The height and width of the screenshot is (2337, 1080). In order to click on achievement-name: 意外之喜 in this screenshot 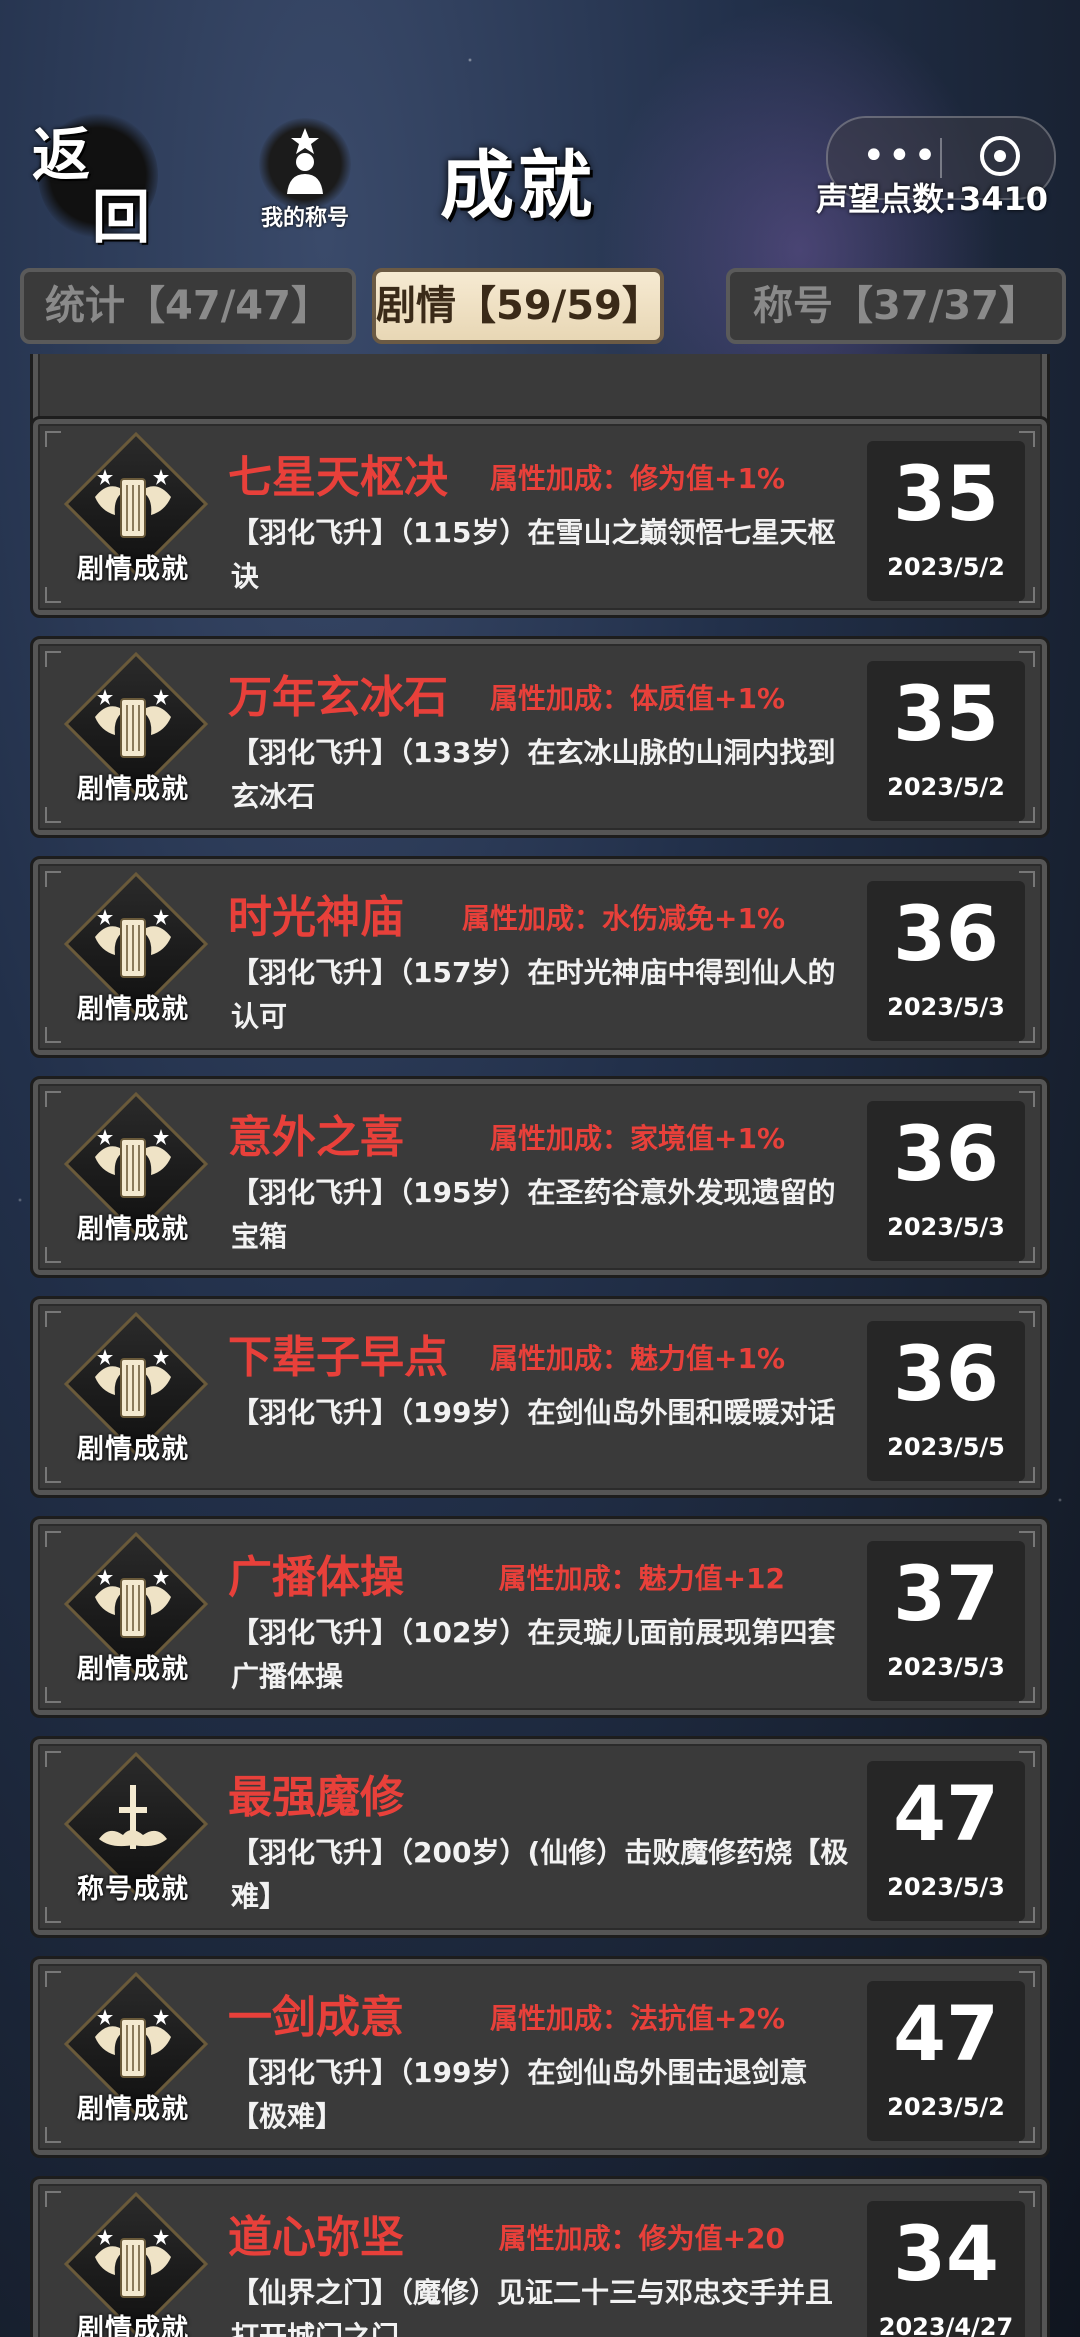, I will do `click(316, 1137)`.